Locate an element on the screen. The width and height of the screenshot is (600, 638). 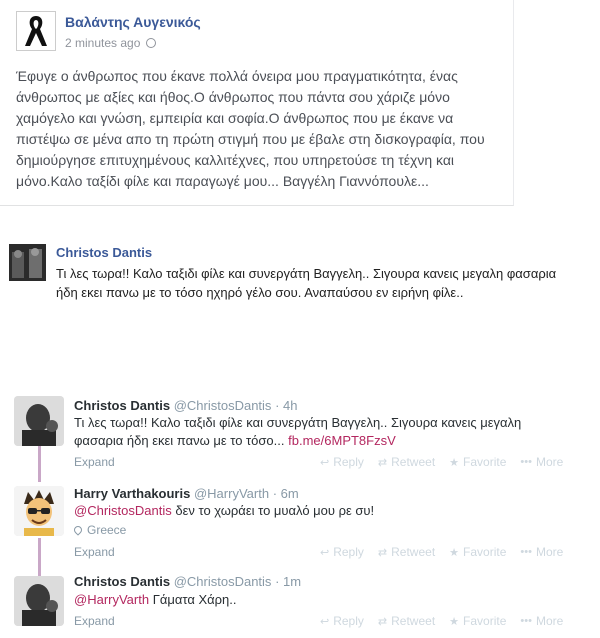
tweet-mention: @ChristosDantis is located at coordinates (123, 510).